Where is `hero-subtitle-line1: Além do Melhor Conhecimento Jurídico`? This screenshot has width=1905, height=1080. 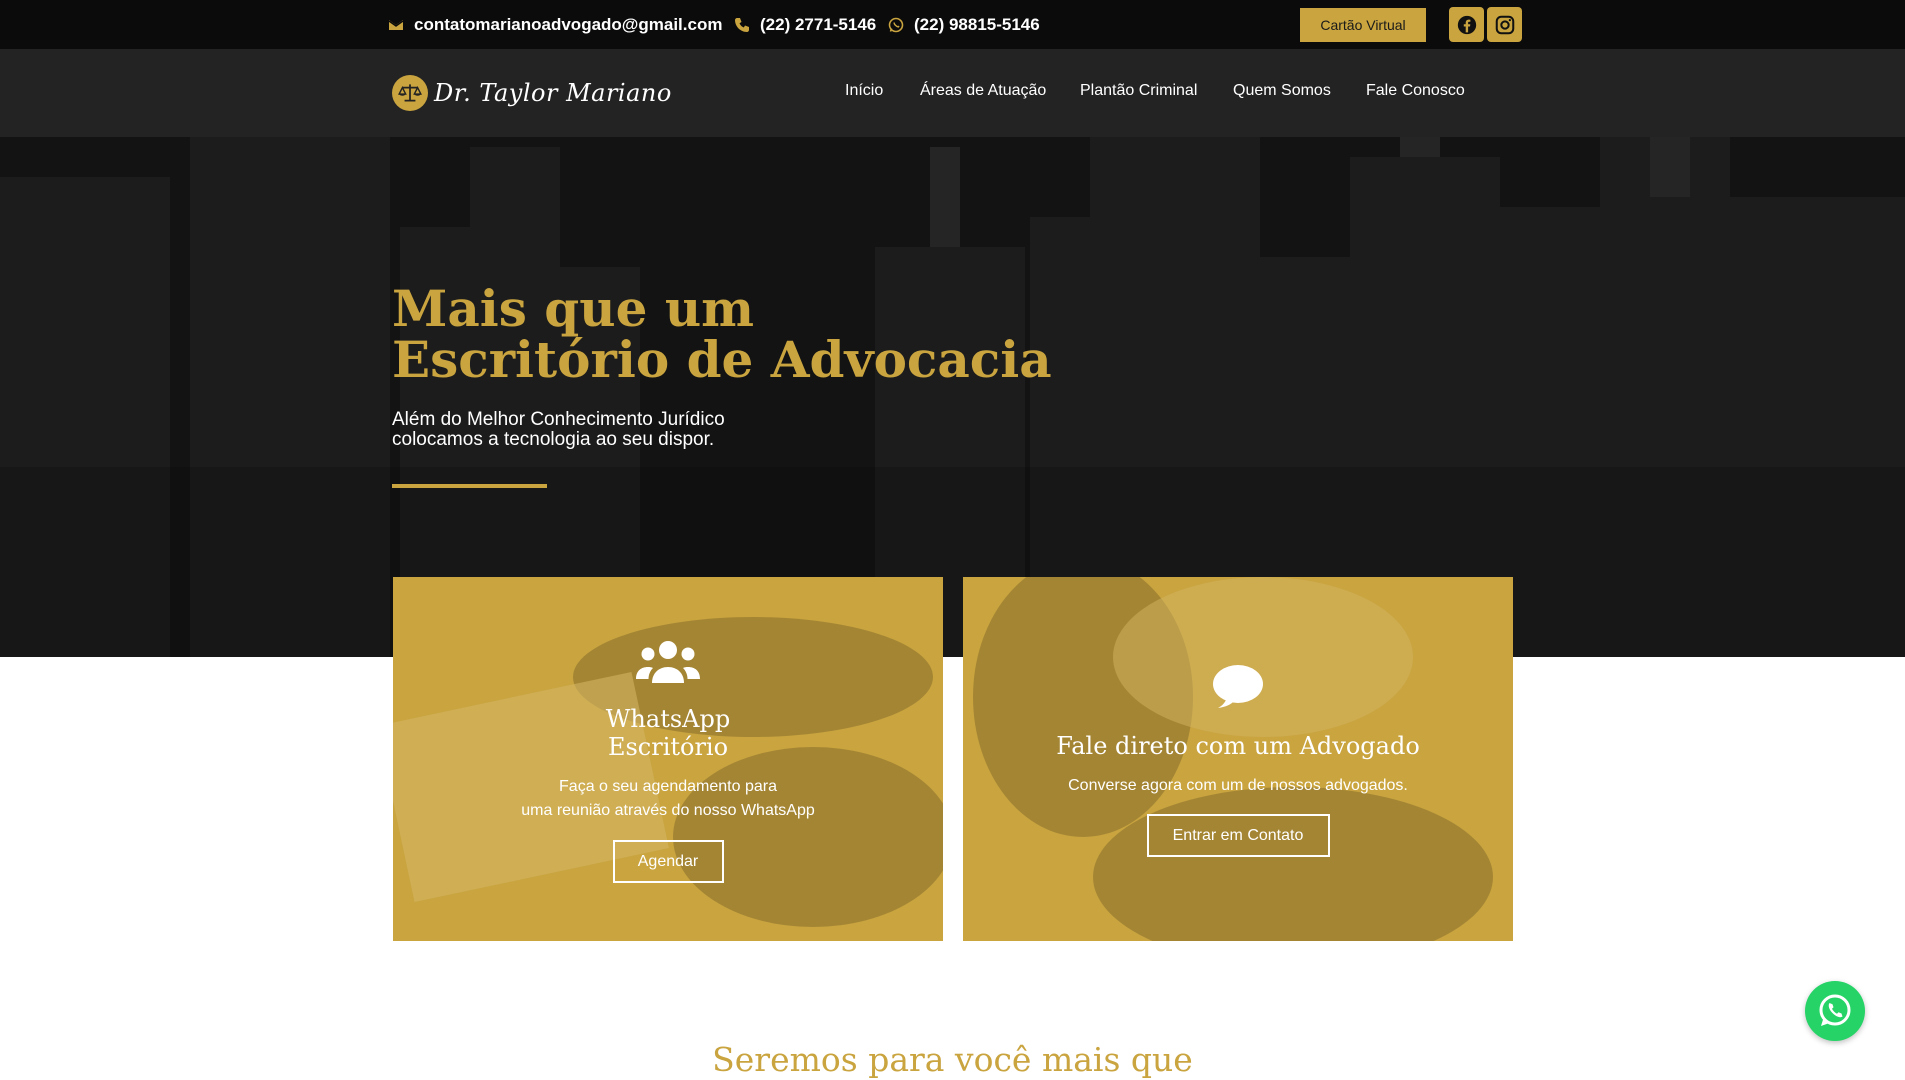 hero-subtitle-line1: Além do Melhor Conhecimento Jurídico is located at coordinates (558, 419).